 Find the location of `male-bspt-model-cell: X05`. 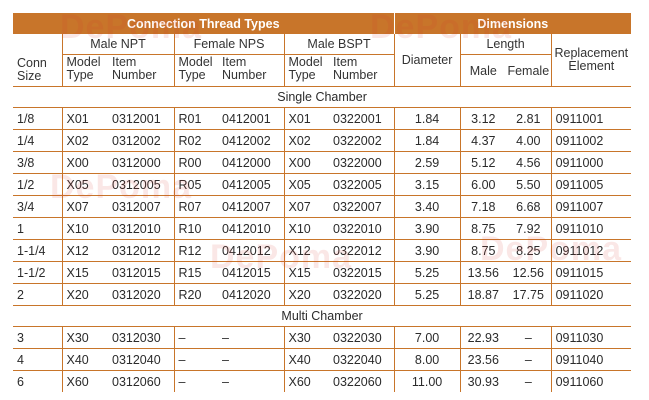

male-bspt-model-cell: X05 is located at coordinates (306, 184).